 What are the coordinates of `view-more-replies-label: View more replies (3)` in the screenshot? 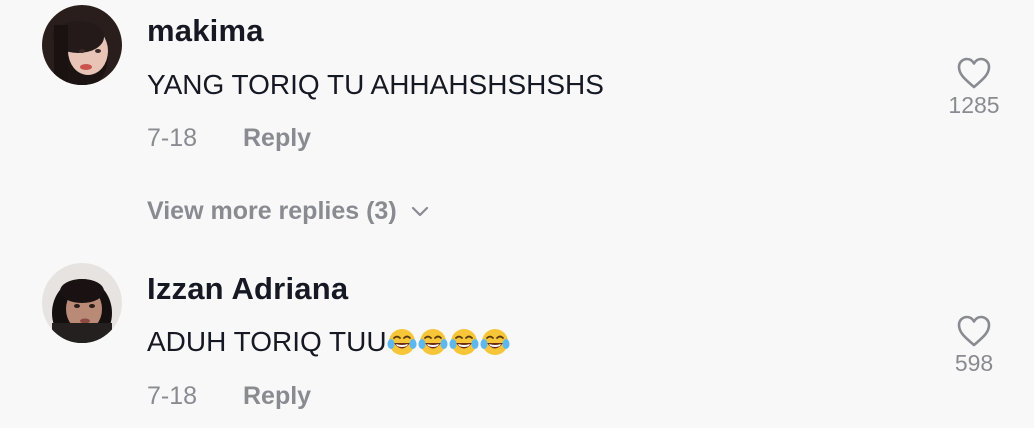 It's located at (272, 211).